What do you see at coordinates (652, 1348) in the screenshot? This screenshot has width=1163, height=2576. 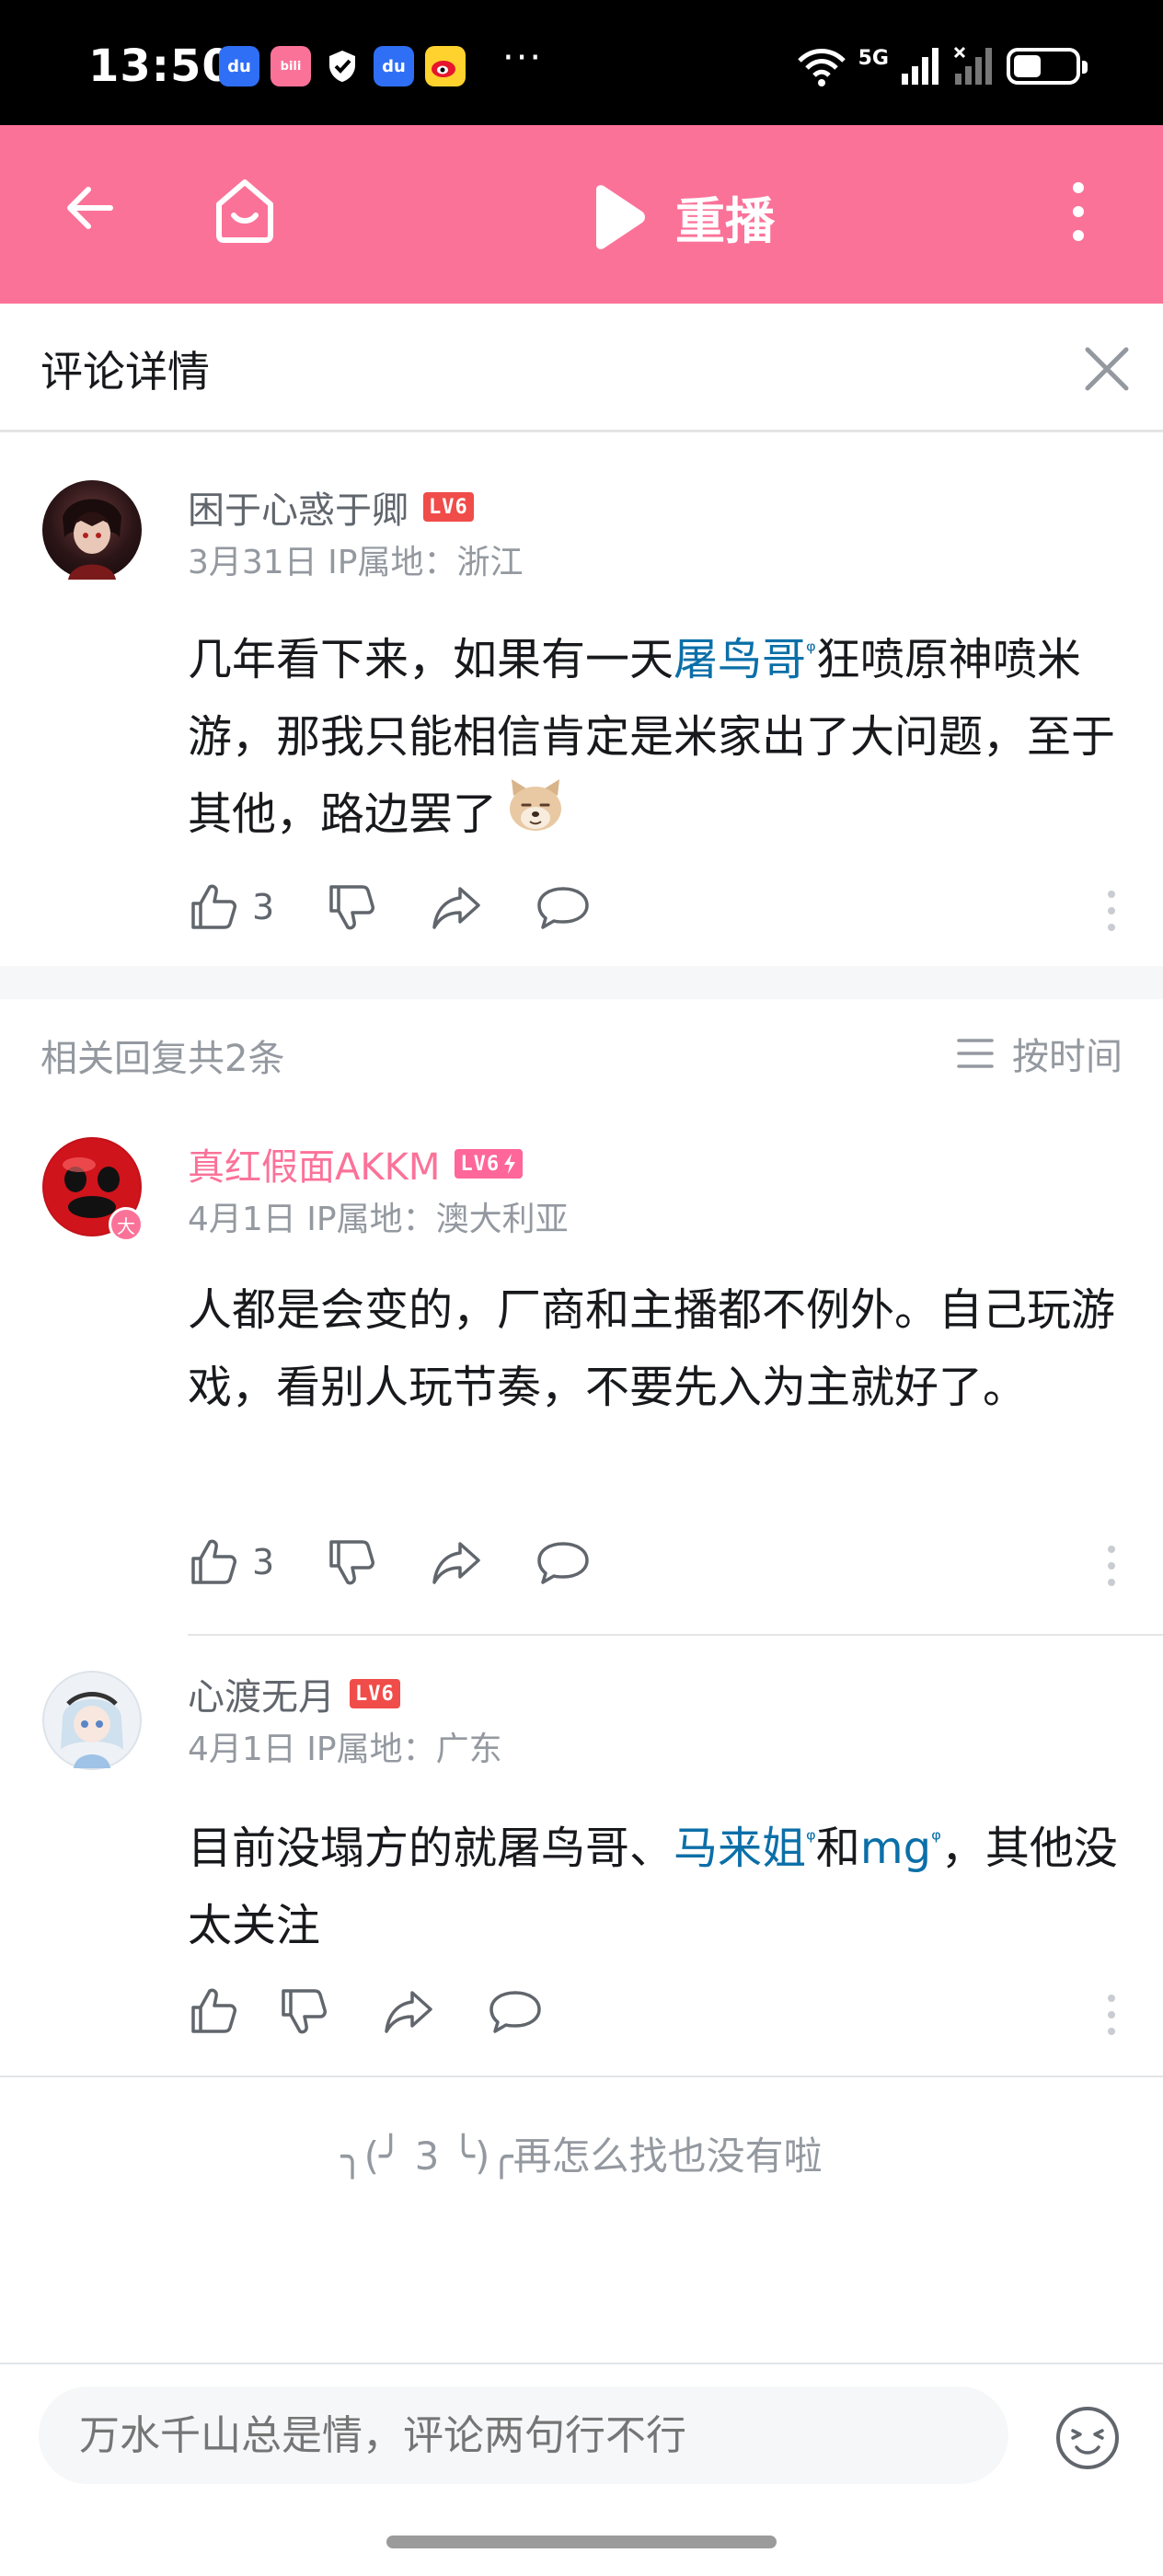 I see `comment-text: 人都是会变的，厂商和主播都不例外。自己玩游戏，看别人玩节奏，不要先入为主就好了。` at bounding box center [652, 1348].